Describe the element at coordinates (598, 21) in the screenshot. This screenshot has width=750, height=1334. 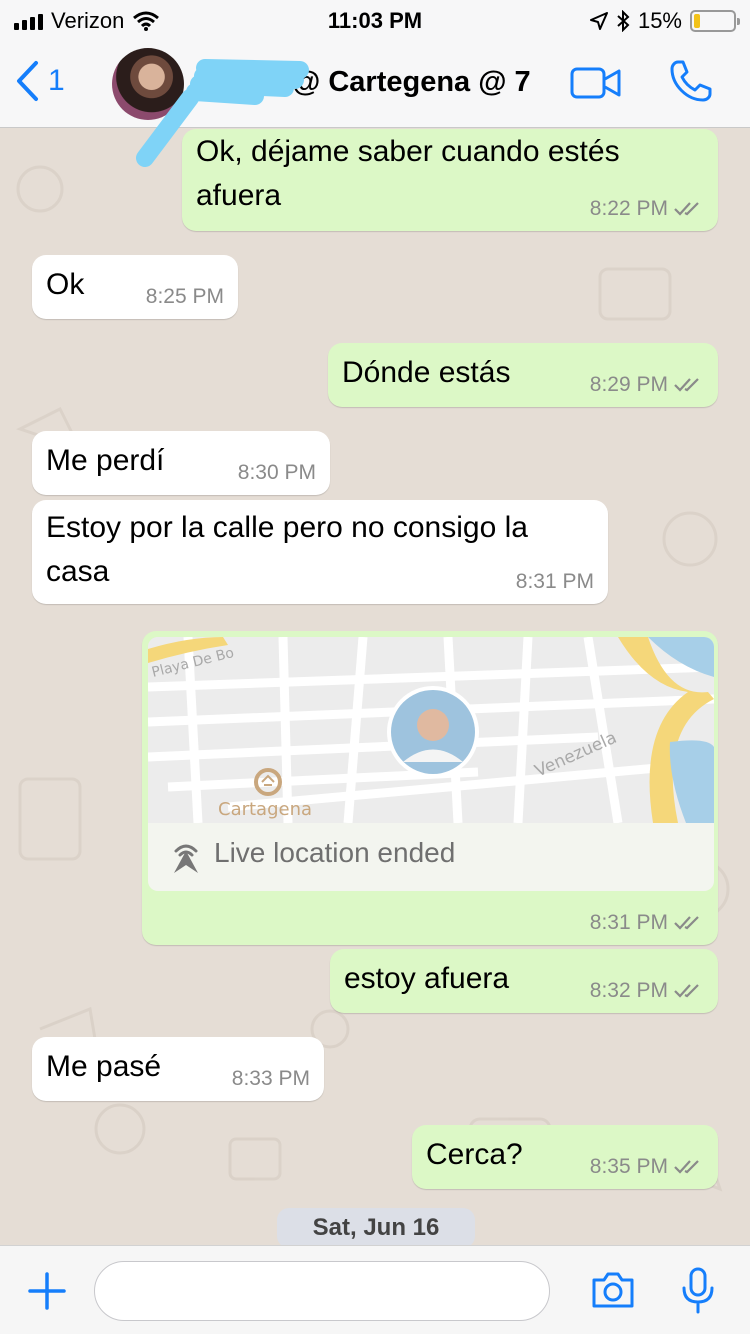
I see `location-arrow-icon` at that location.